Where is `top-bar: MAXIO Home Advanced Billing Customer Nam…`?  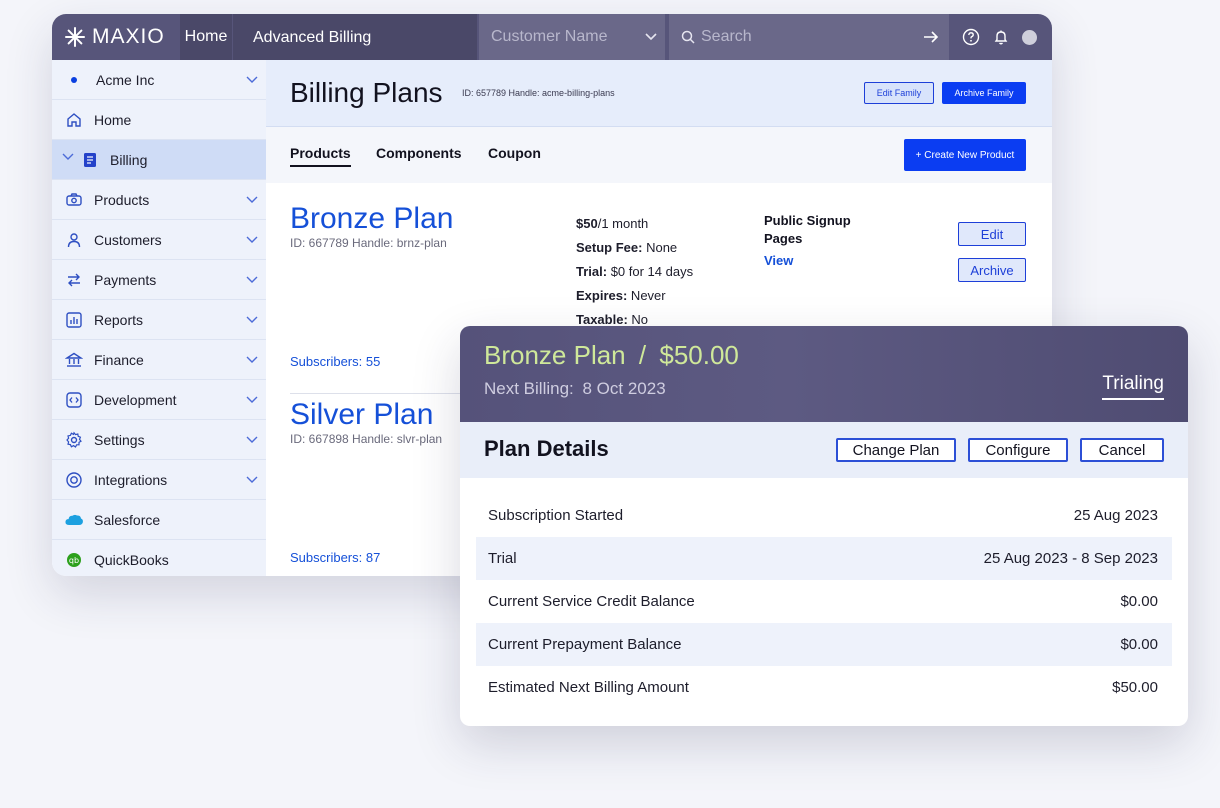 top-bar: MAXIO Home Advanced Billing Customer Nam… is located at coordinates (552, 37).